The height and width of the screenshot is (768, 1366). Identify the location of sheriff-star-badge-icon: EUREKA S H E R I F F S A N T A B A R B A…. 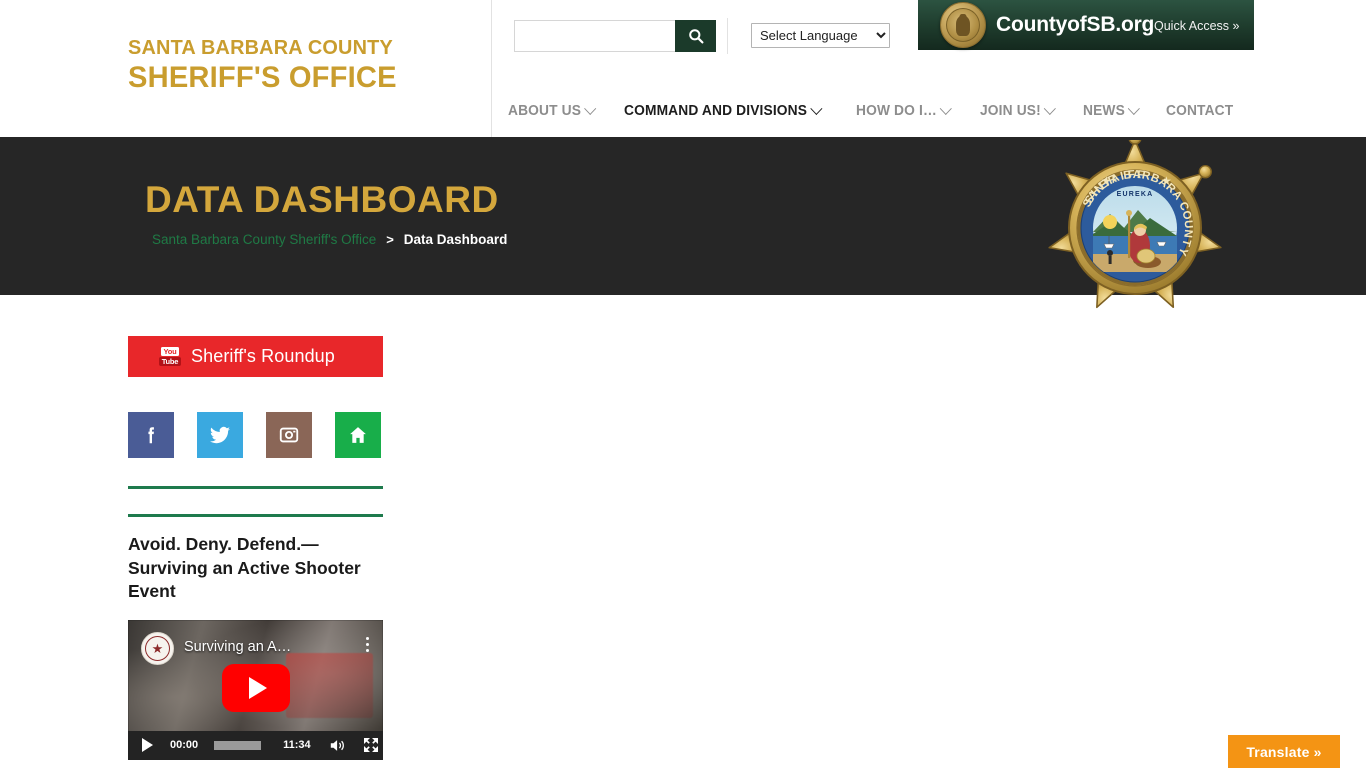
(1135, 223).